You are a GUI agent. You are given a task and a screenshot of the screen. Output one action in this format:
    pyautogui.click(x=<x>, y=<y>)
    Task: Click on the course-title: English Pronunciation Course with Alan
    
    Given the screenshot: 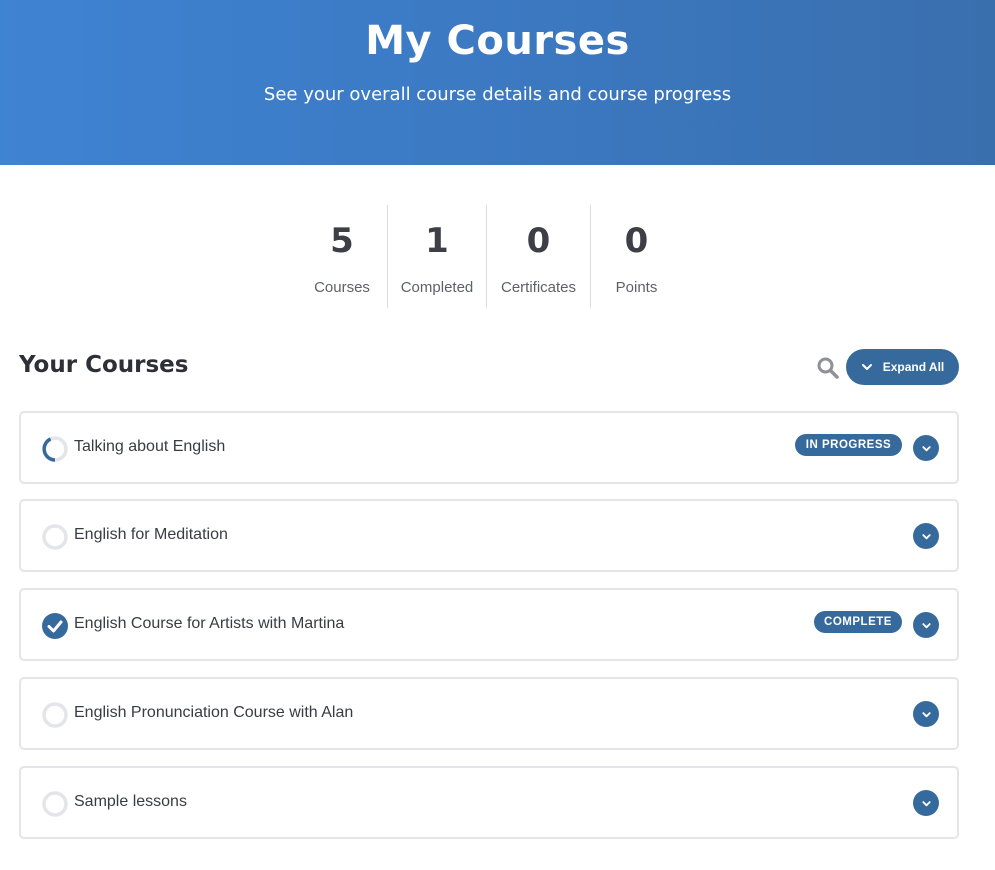 What is the action you would take?
    pyautogui.click(x=214, y=712)
    